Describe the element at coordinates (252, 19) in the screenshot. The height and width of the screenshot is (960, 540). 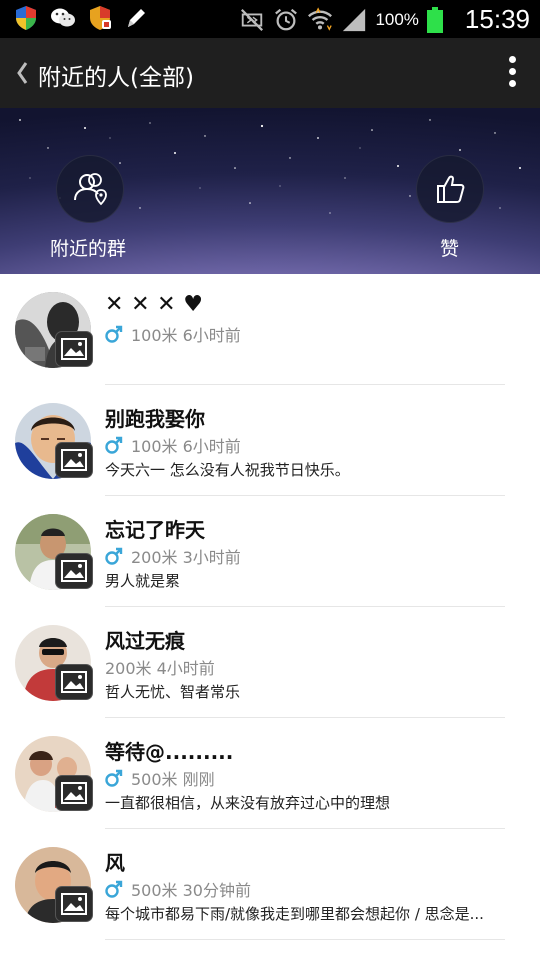
I see `mute-icon` at that location.